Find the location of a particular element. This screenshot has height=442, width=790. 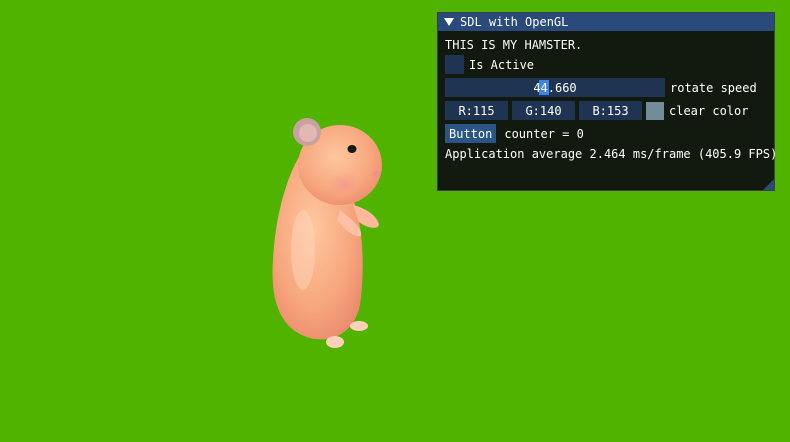

slider-value: 44.660 is located at coordinates (555, 87).